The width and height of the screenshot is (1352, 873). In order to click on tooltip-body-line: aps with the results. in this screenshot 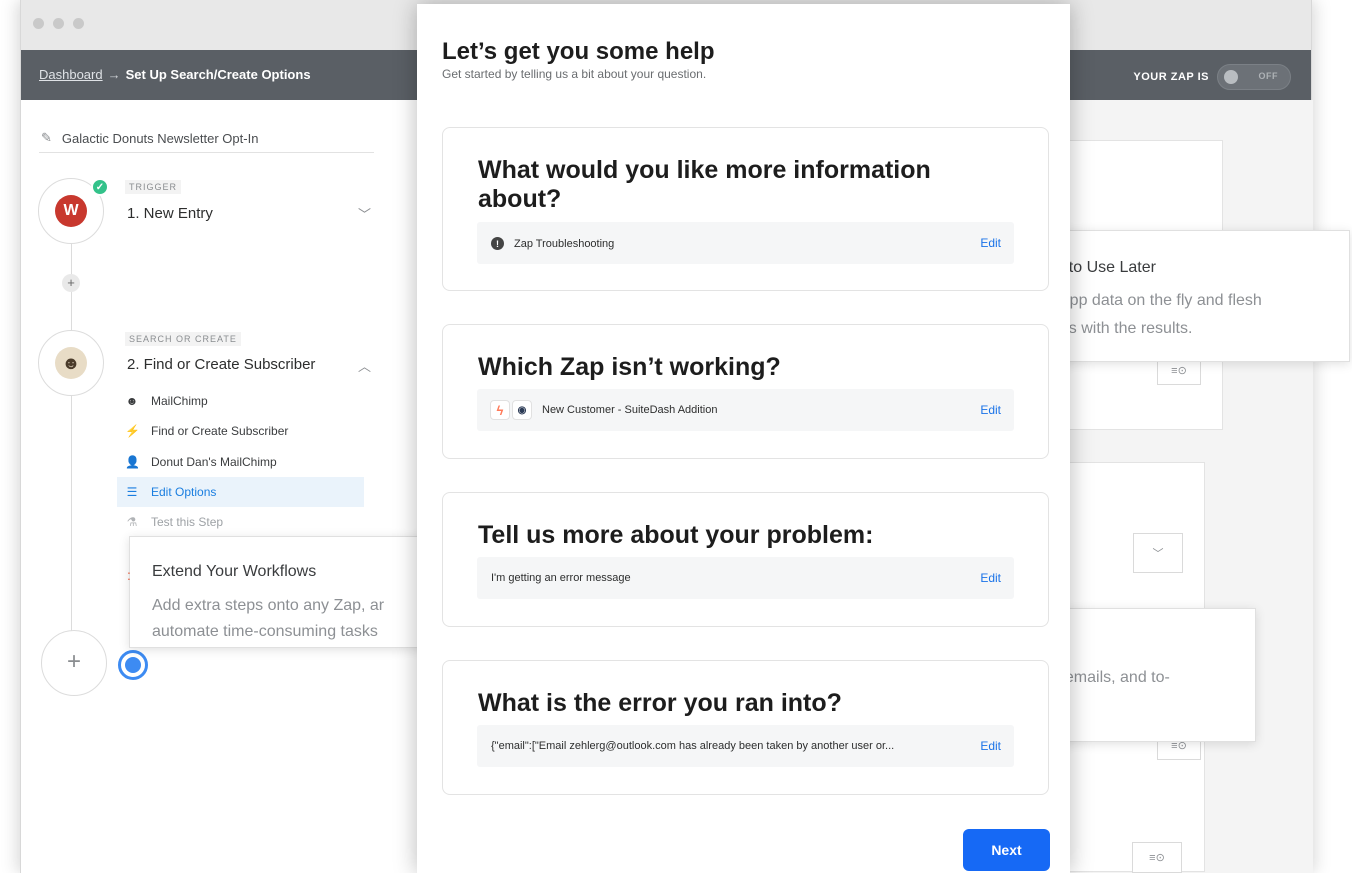, I will do `click(1122, 328)`.